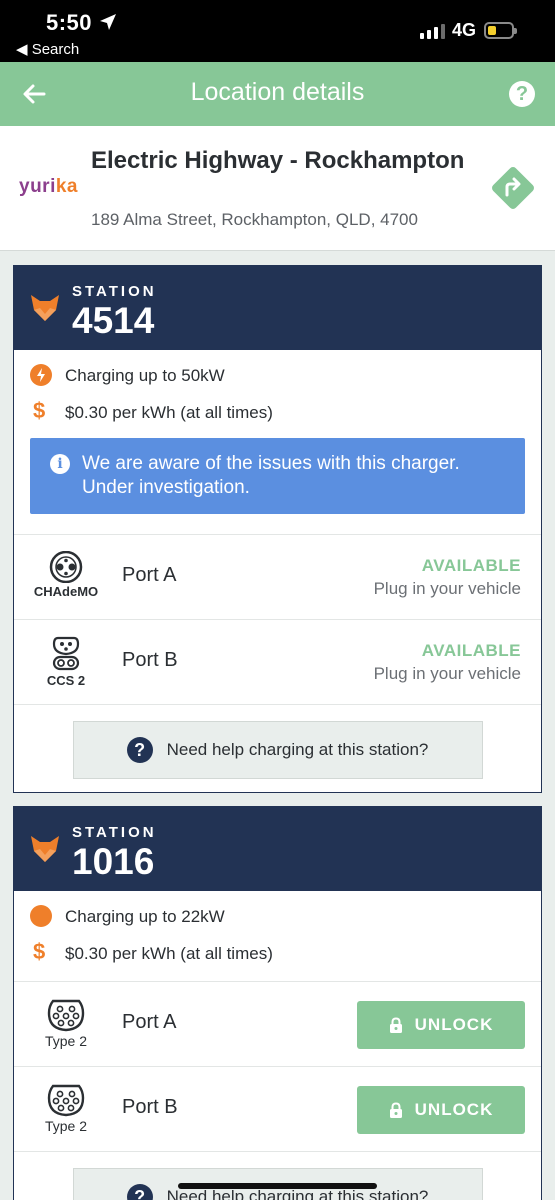 The height and width of the screenshot is (1200, 555). I want to click on status-time: 5:50, so click(69, 22).